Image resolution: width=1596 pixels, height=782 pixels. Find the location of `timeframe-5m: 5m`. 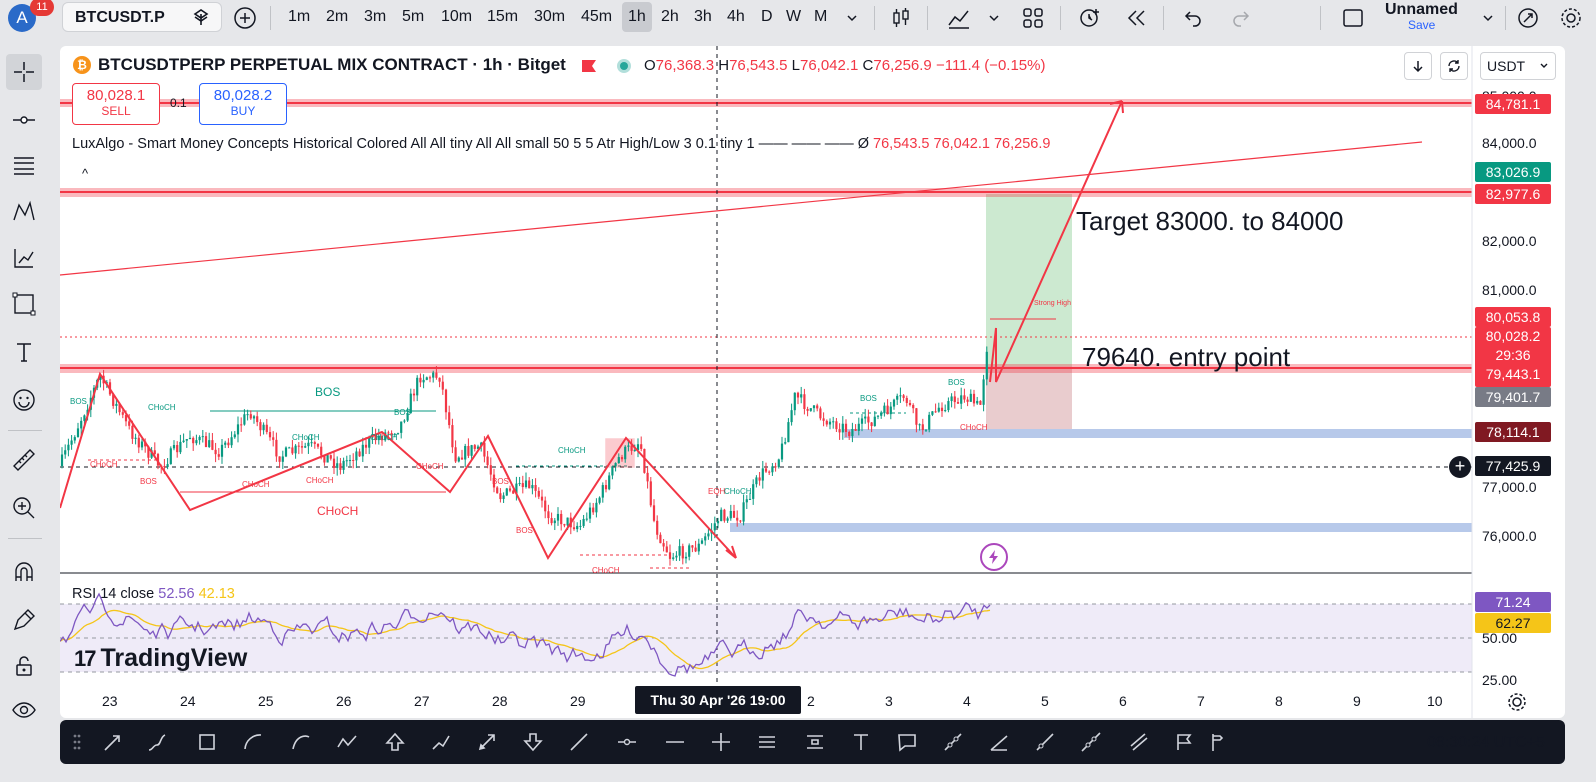

timeframe-5m: 5m is located at coordinates (413, 17).